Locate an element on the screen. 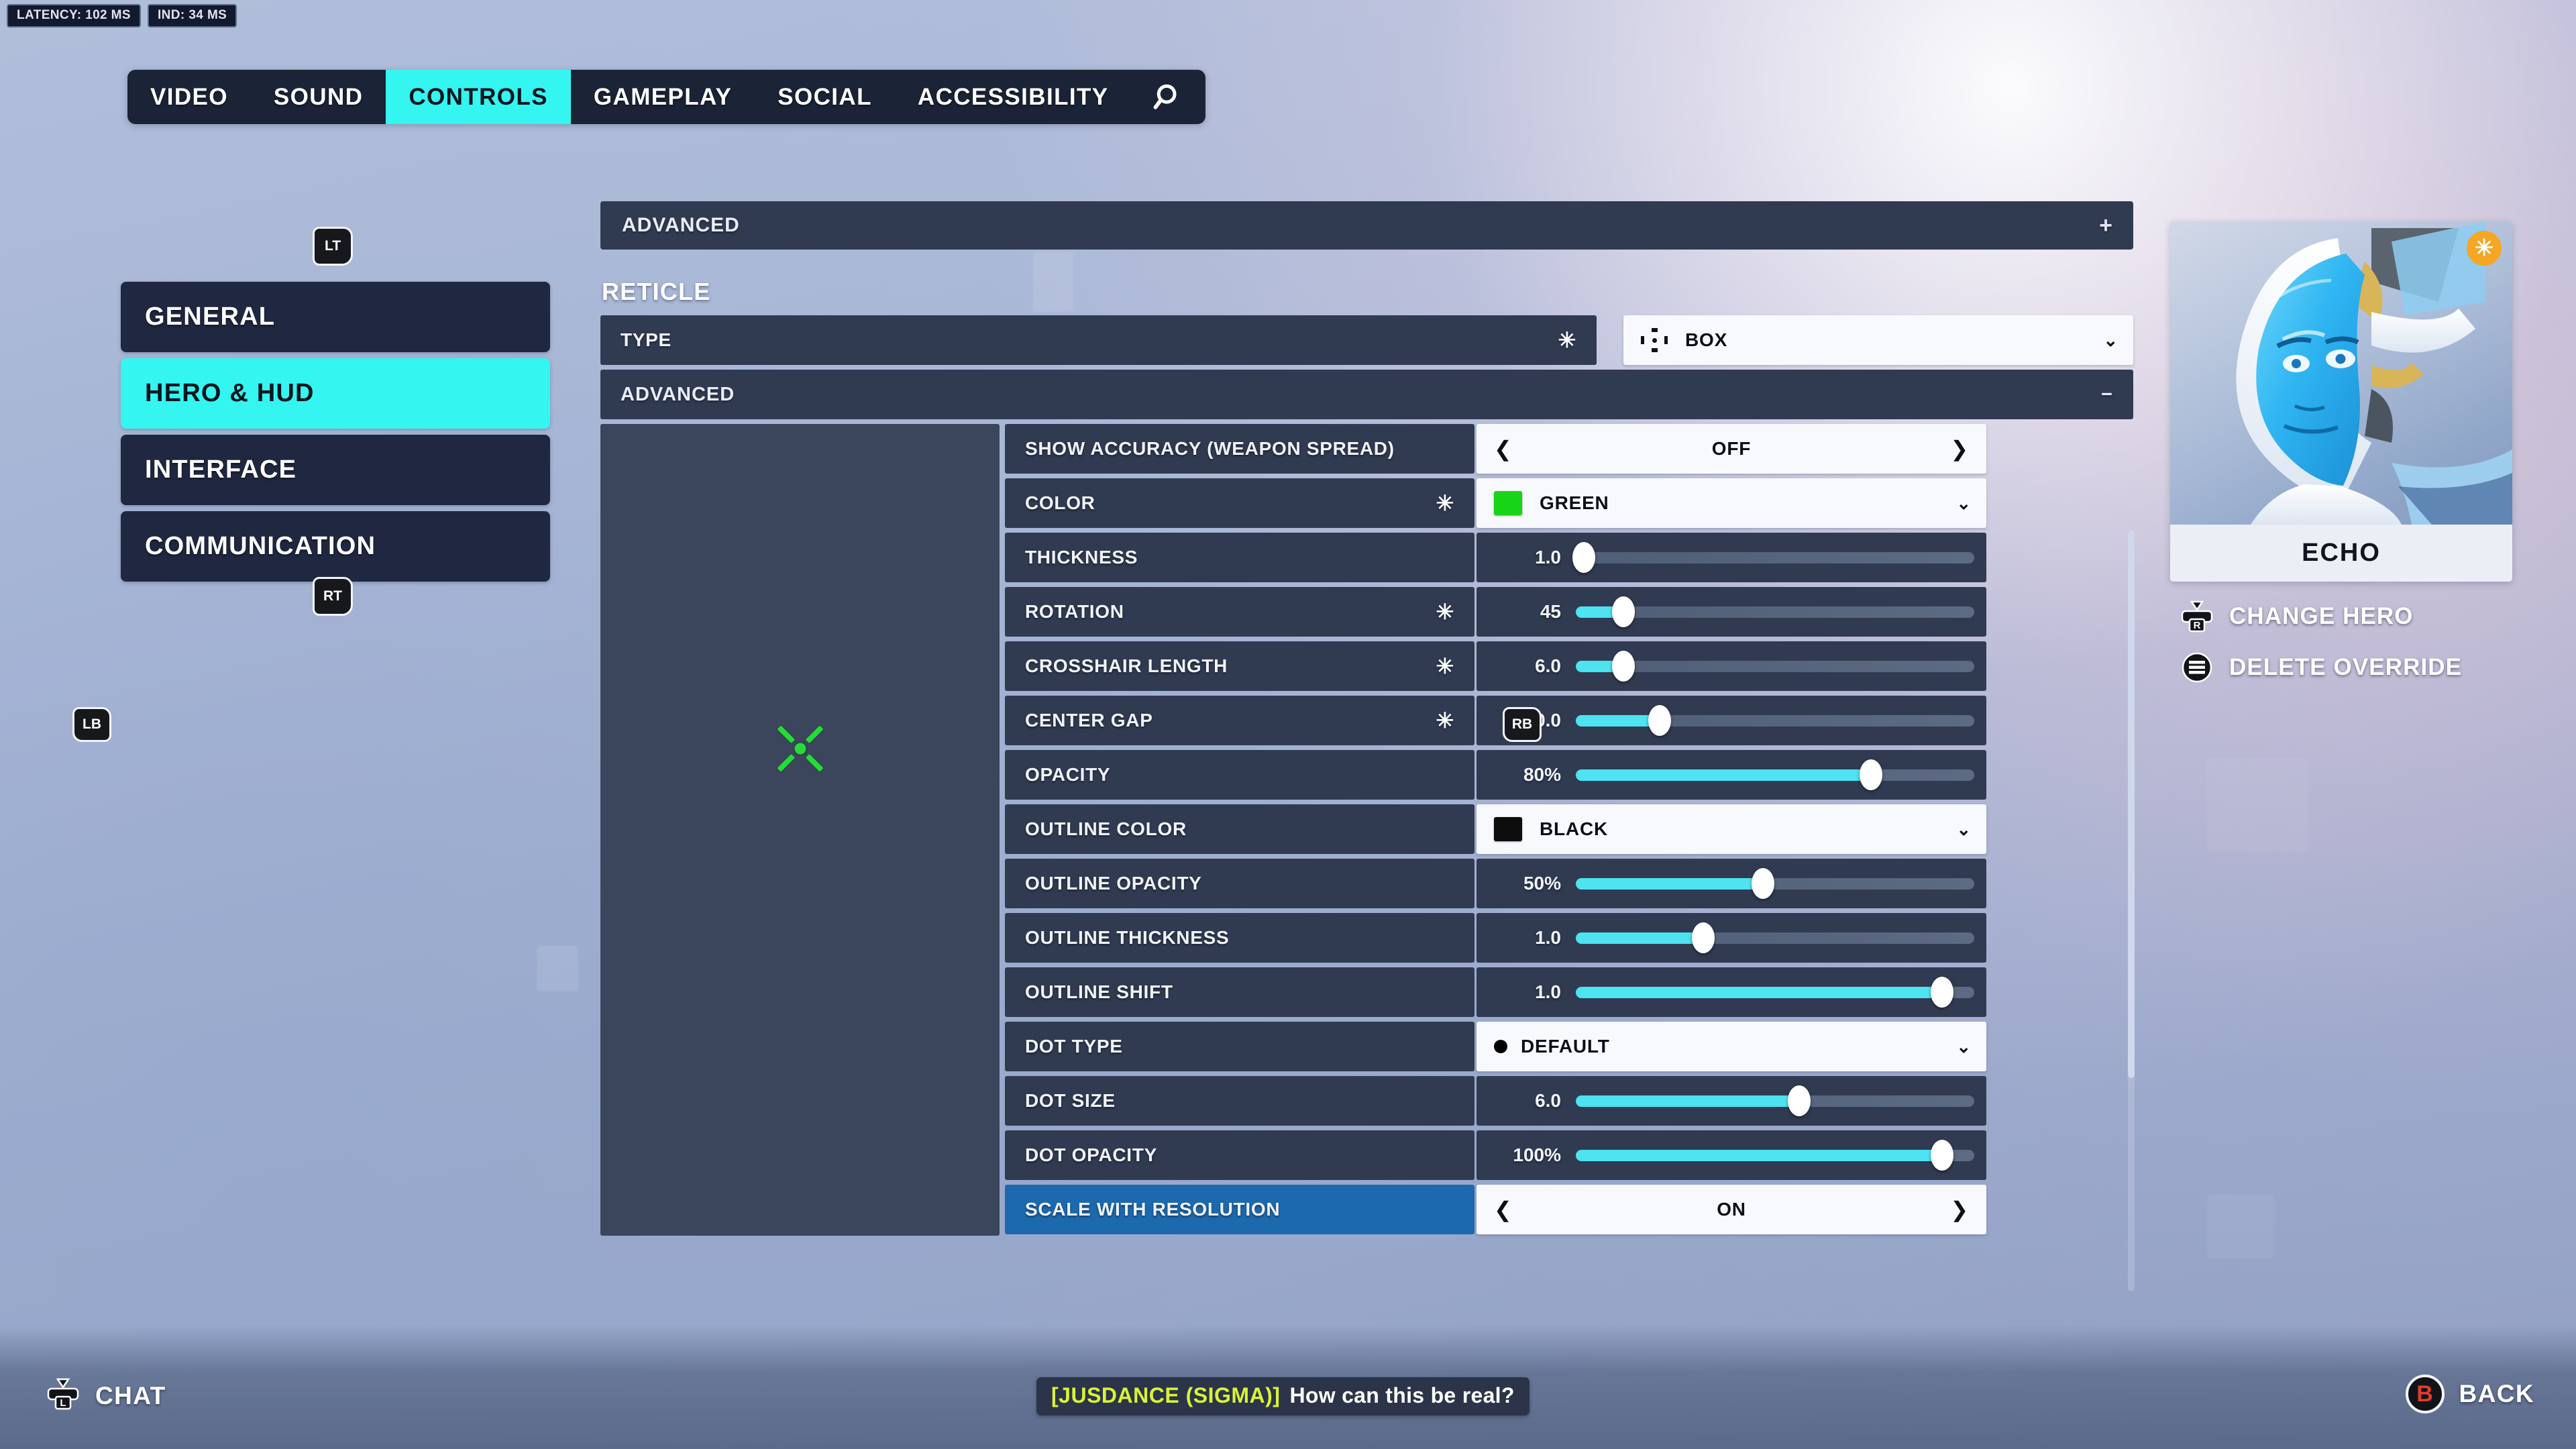  dot-size-slider: 6.0 is located at coordinates (1731, 1101).